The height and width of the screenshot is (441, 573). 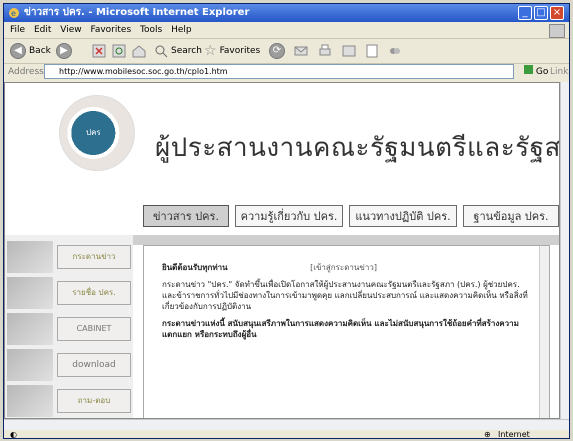 I want to click on globe-icon: ⊕, so click(x=487, y=434).